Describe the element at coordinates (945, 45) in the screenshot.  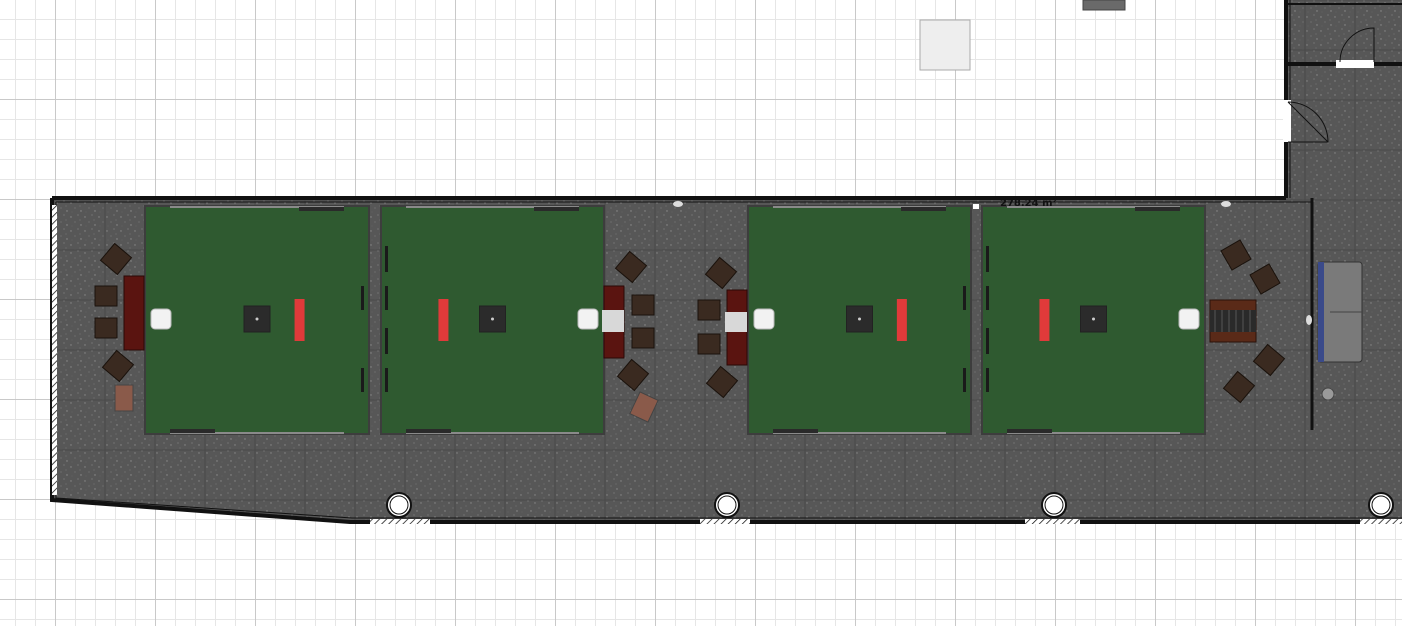
I see `box-furniture` at that location.